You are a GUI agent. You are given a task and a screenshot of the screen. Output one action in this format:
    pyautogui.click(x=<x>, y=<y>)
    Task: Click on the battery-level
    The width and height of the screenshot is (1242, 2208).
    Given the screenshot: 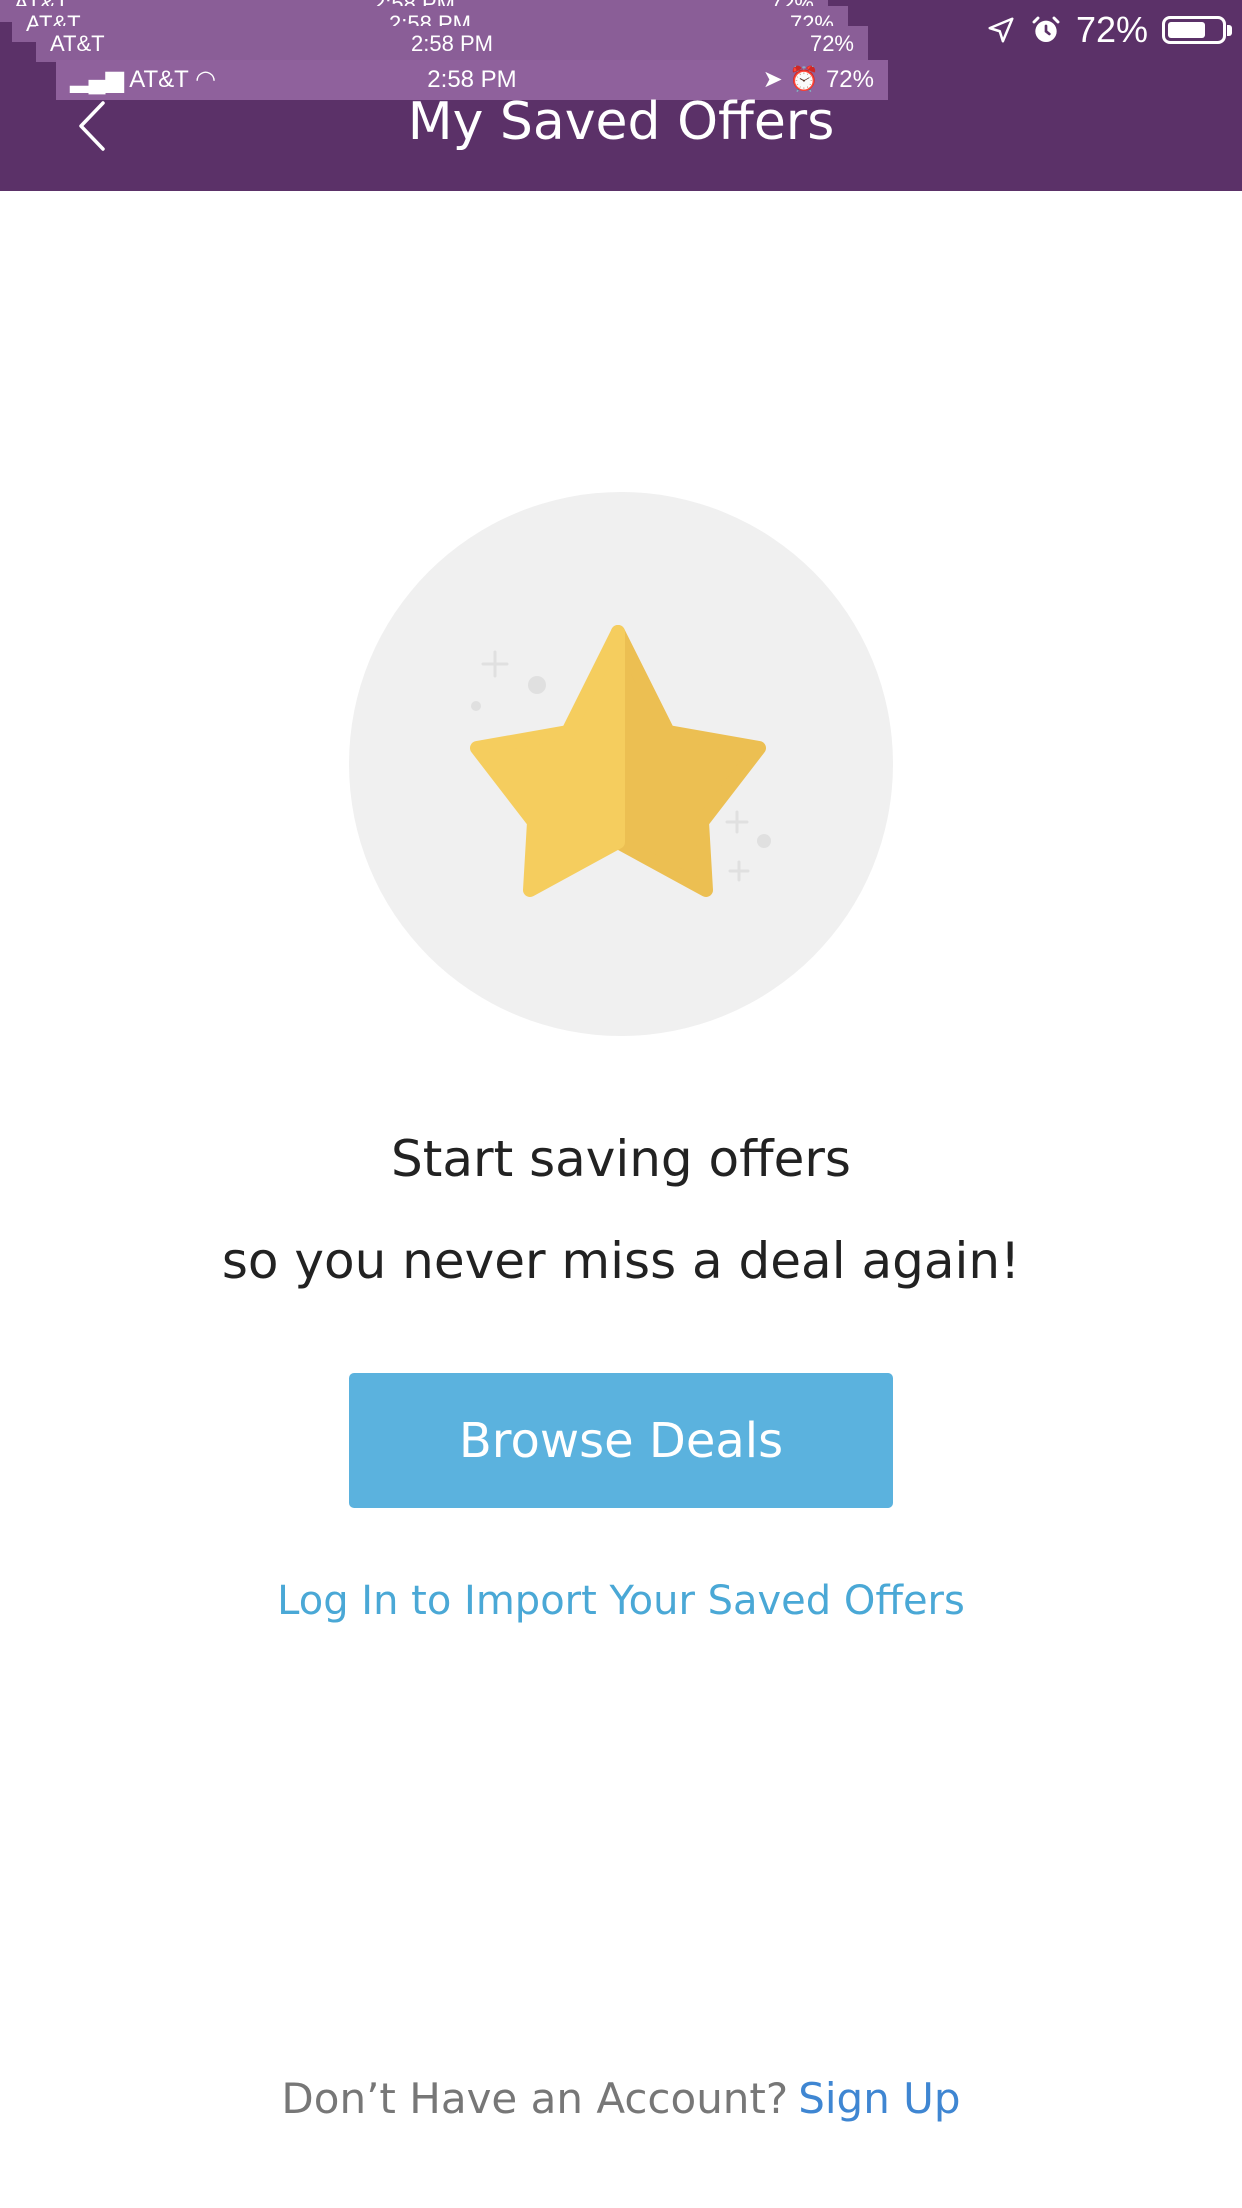 What is the action you would take?
    pyautogui.click(x=1186, y=30)
    